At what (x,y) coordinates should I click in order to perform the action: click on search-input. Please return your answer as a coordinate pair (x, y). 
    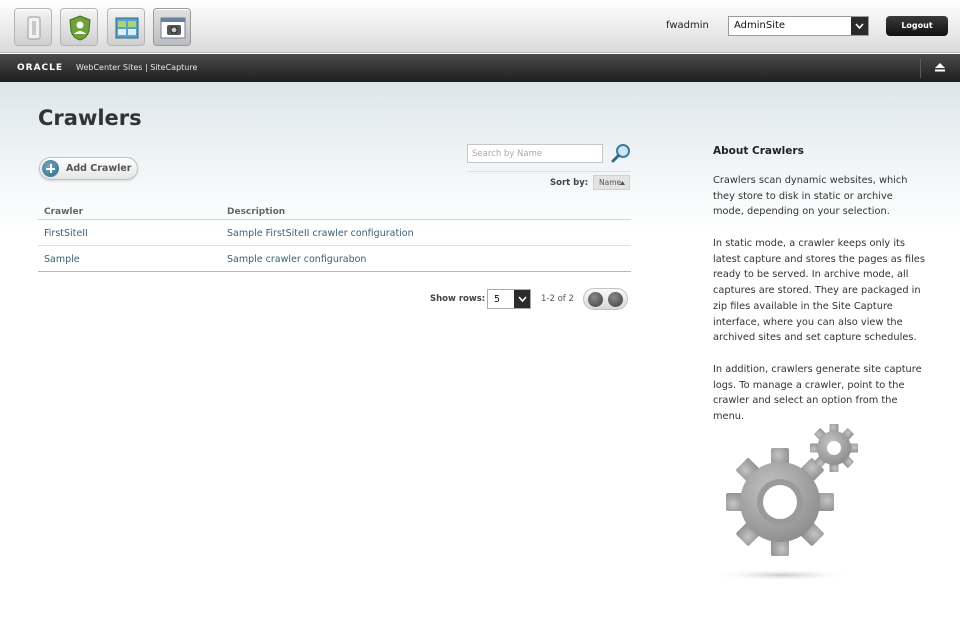
    Looking at the image, I should click on (535, 153).